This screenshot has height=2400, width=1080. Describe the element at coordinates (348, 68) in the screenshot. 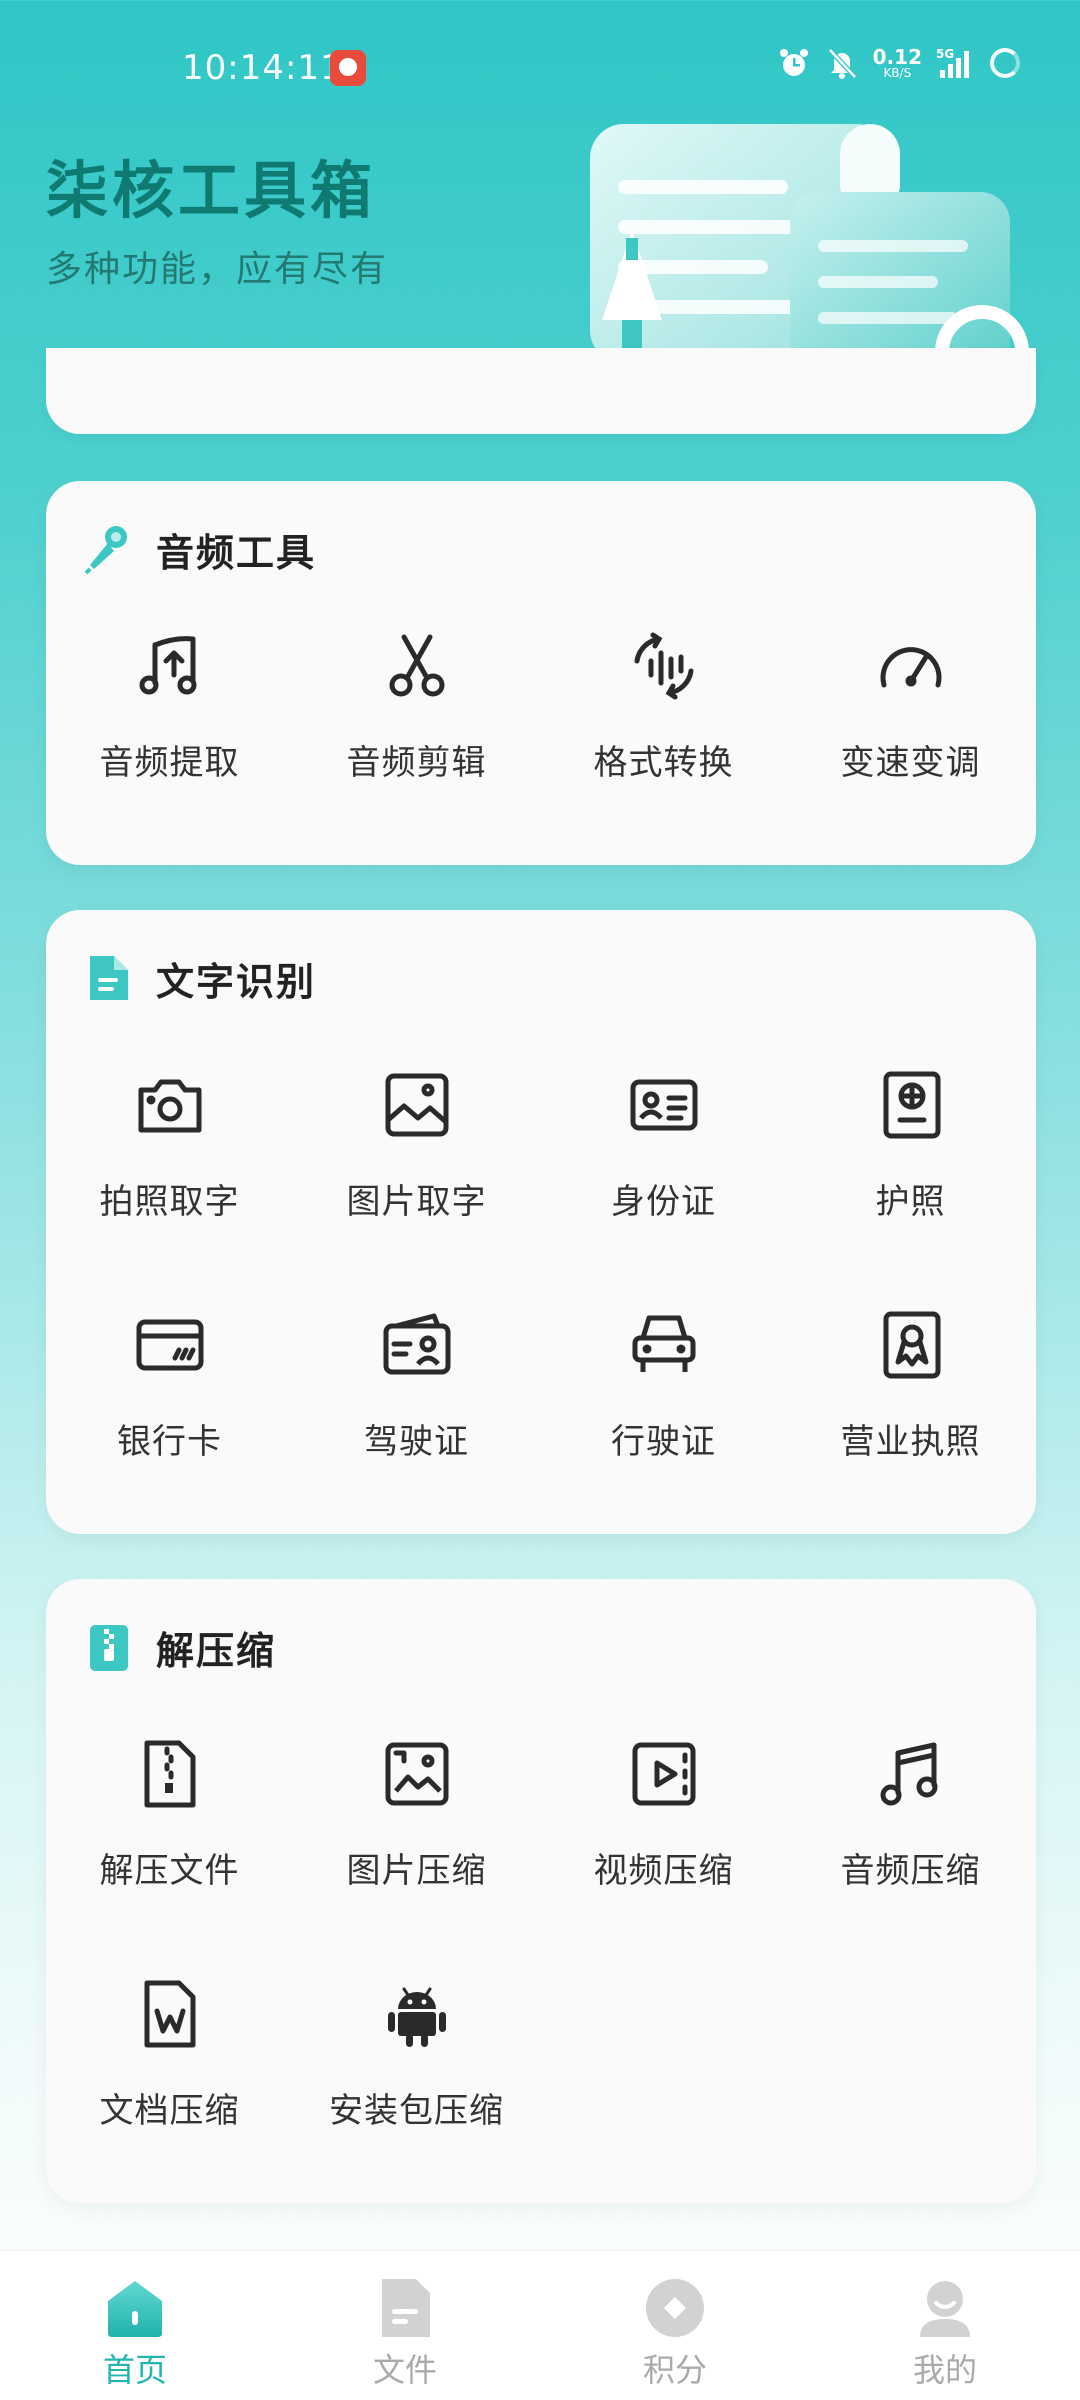

I see `notification-app-icon` at that location.